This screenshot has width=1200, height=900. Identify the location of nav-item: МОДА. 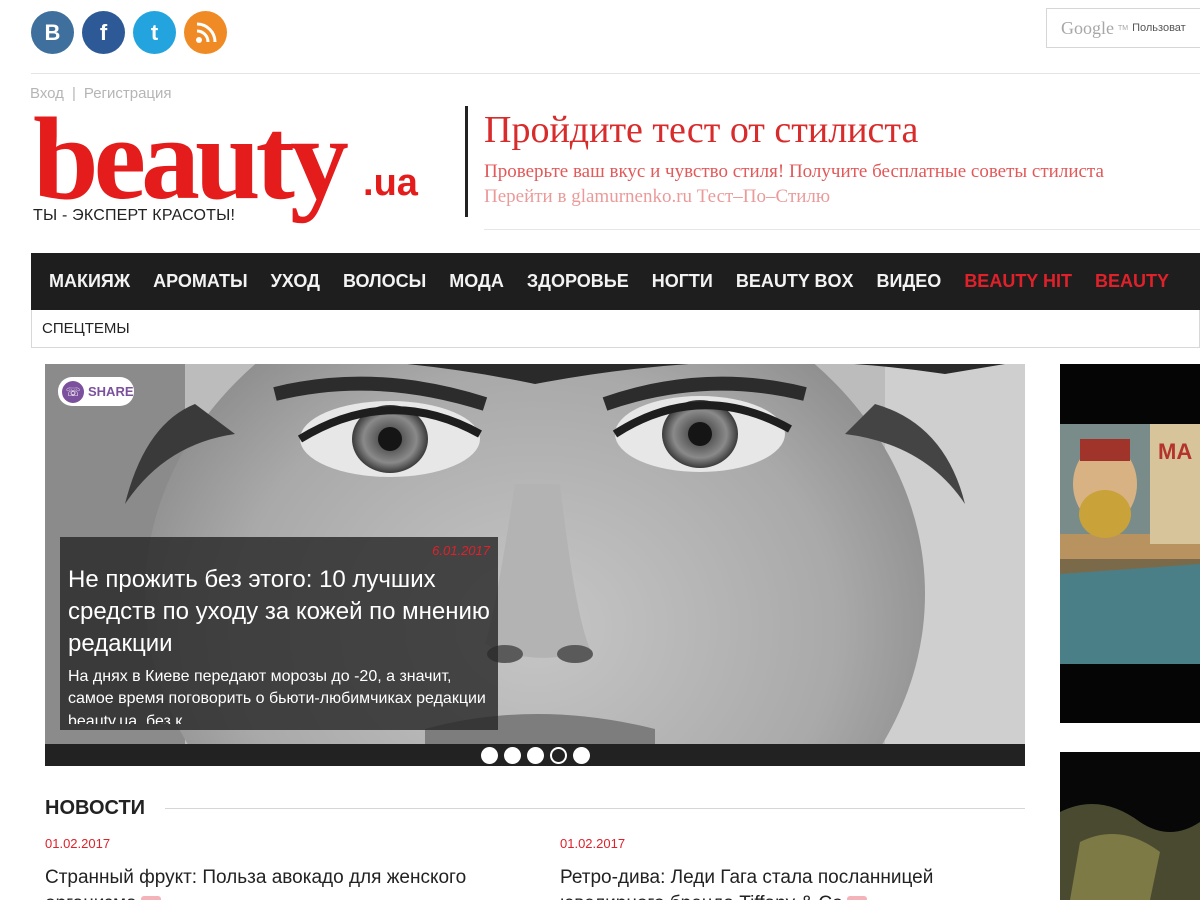
(476, 281).